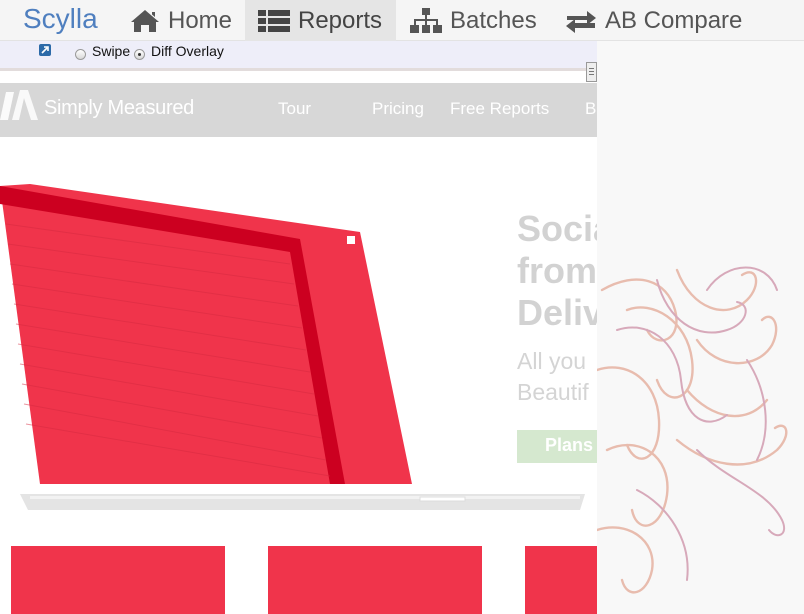 The image size is (804, 614). I want to click on hero-line-1: Socia, so click(557, 228).